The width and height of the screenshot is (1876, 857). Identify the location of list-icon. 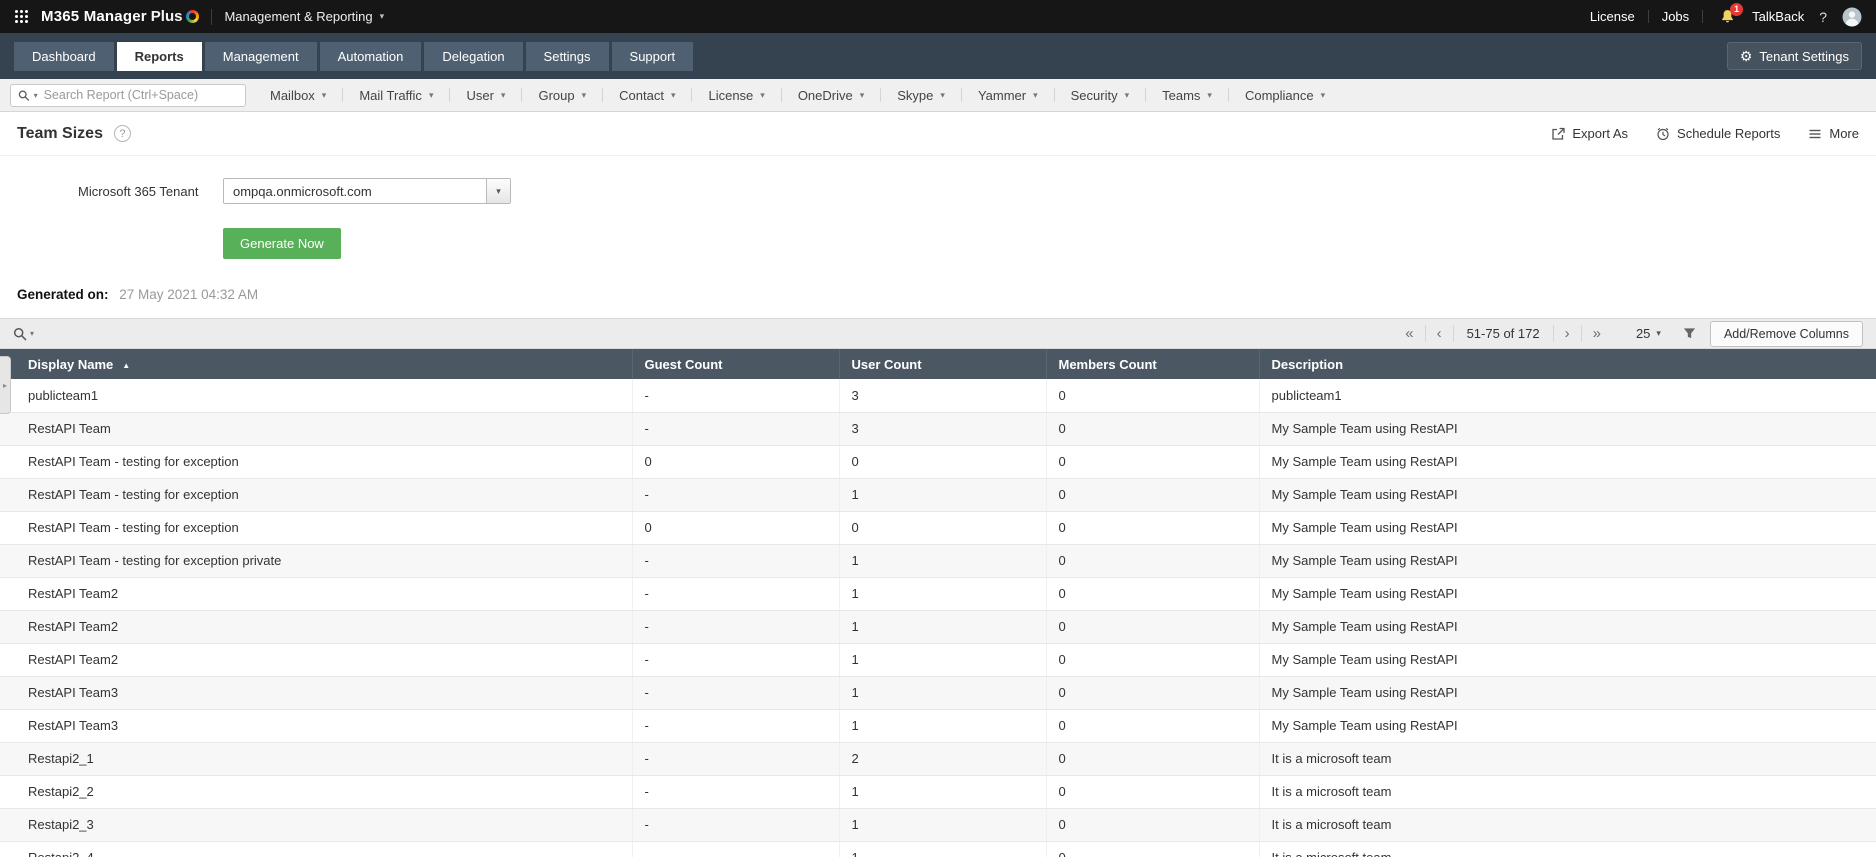
(1815, 133).